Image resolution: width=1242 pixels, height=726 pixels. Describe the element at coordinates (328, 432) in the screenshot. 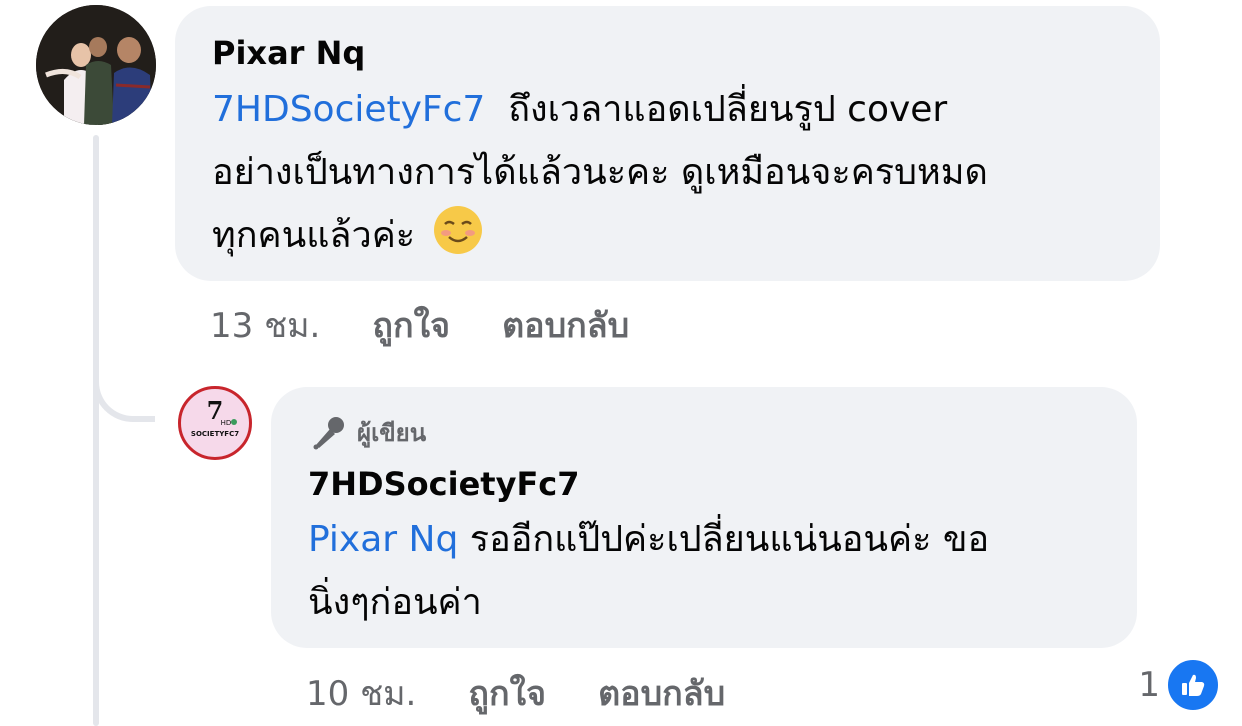

I see `microphone-icon` at that location.